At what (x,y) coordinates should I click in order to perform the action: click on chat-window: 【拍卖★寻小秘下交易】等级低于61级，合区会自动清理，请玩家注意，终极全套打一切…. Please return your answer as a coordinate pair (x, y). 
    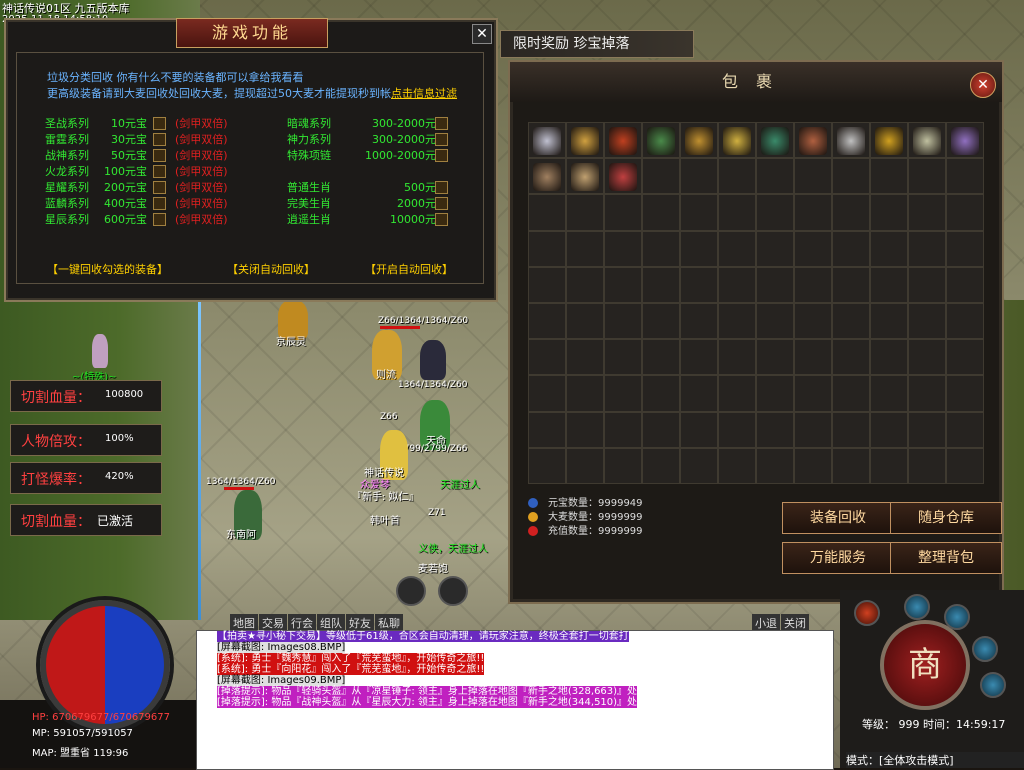
    Looking at the image, I should click on (515, 700).